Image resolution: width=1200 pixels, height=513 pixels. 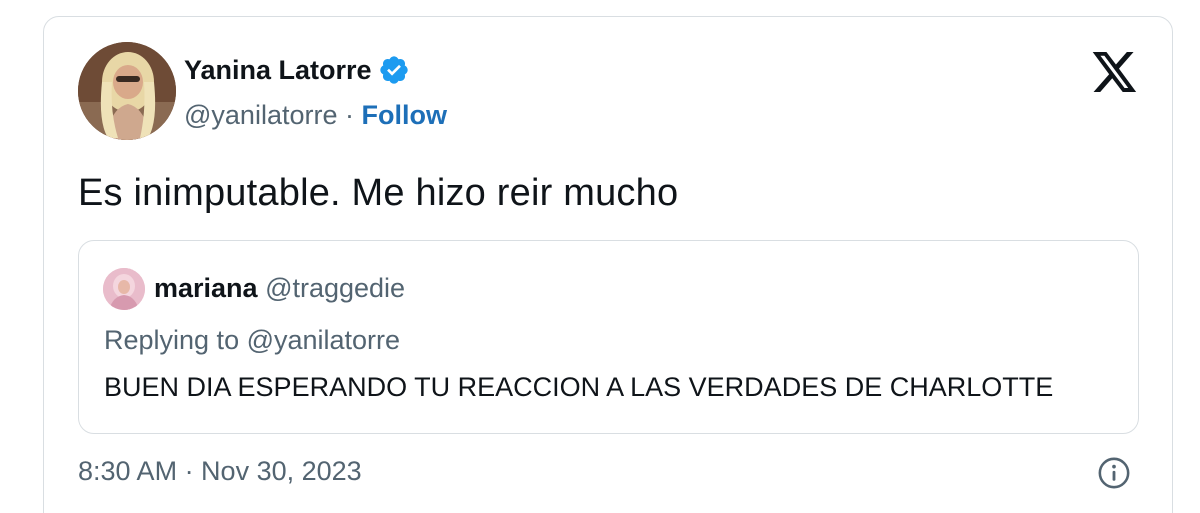 I want to click on author-avatar, so click(x=127, y=91).